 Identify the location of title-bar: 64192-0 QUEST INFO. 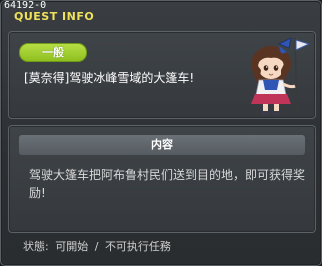
(161, 13).